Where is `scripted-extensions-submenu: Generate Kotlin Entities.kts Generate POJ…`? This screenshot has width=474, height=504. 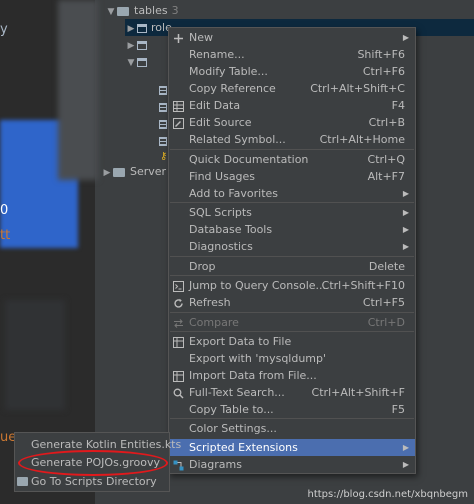
scripted-extensions-submenu: Generate Kotlin Entities.kts Generate POJ… is located at coordinates (97, 462).